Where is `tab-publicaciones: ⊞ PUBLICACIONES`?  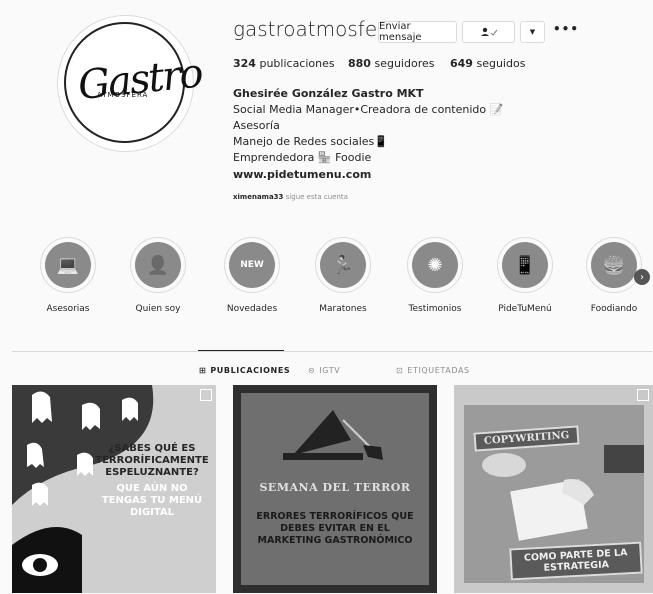
tab-publicaciones: ⊞ PUBLICACIONES is located at coordinates (244, 370).